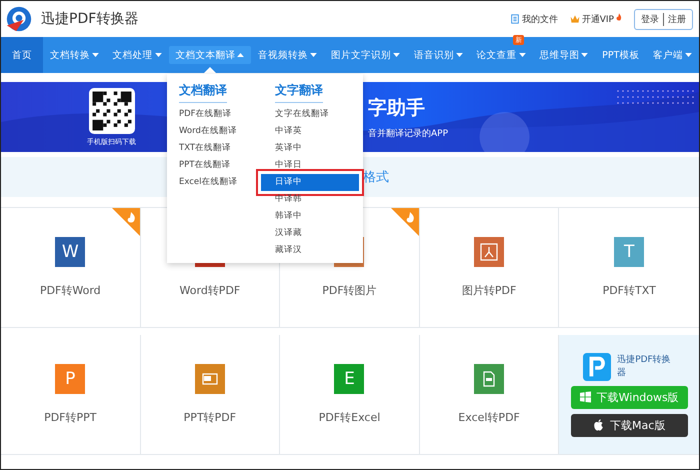 This screenshot has width=700, height=470. I want to click on menu-item: 中译日, so click(317, 165).